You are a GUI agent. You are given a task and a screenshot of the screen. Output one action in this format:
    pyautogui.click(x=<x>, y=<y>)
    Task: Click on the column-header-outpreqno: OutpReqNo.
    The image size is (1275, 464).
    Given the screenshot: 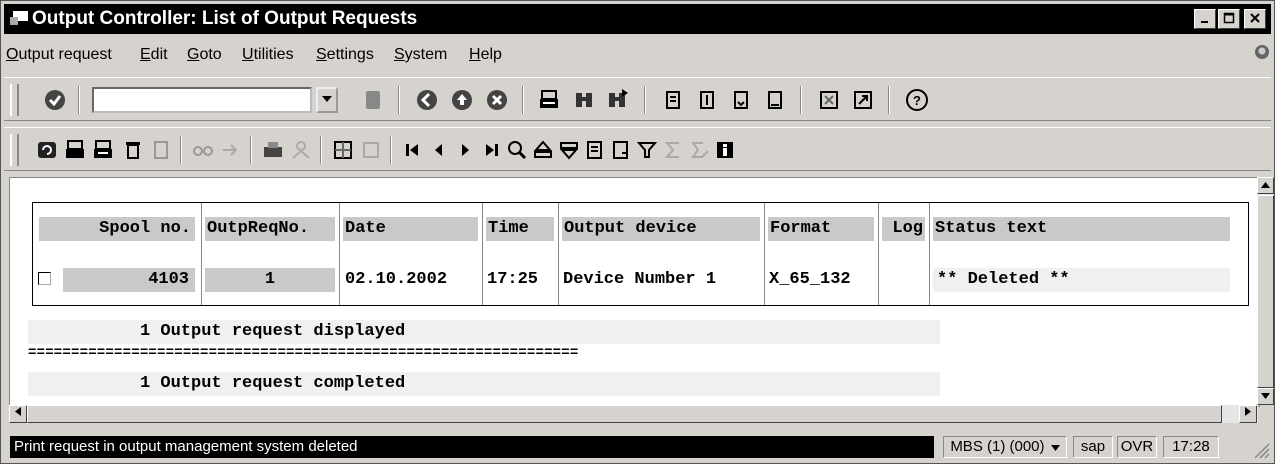 What is the action you would take?
    pyautogui.click(x=270, y=229)
    